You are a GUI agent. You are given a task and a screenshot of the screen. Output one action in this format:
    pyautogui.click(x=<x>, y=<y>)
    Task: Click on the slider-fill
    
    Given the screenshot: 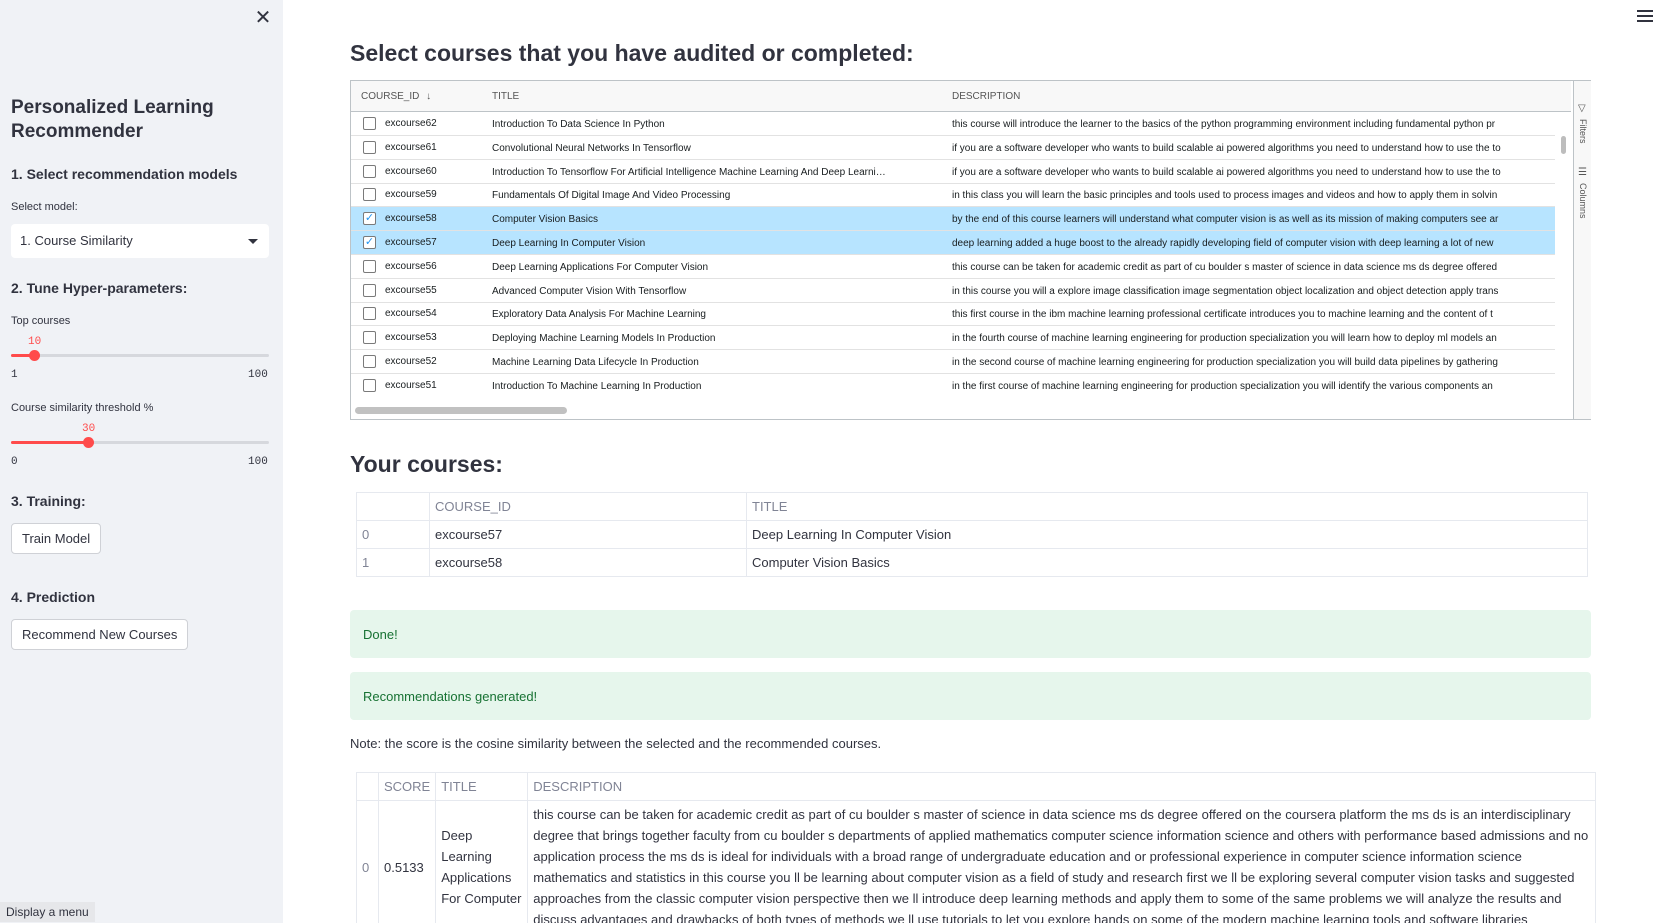 What is the action you would take?
    pyautogui.click(x=49, y=442)
    